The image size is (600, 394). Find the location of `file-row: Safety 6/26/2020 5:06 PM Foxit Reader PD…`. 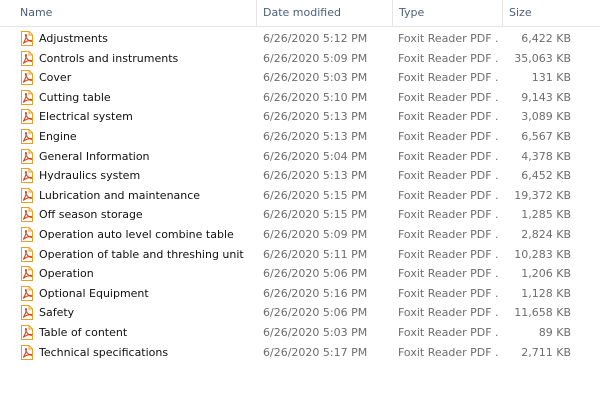

file-row: Safety 6/26/2020 5:06 PM Foxit Reader PD… is located at coordinates (300, 313).